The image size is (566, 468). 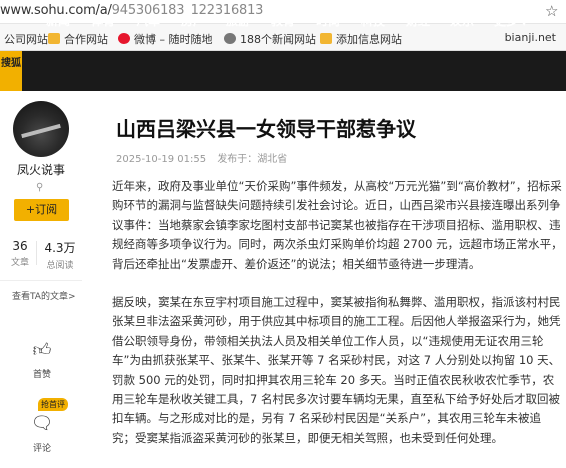 I want to click on bookmark-bianji: bianji.net, so click(x=530, y=37).